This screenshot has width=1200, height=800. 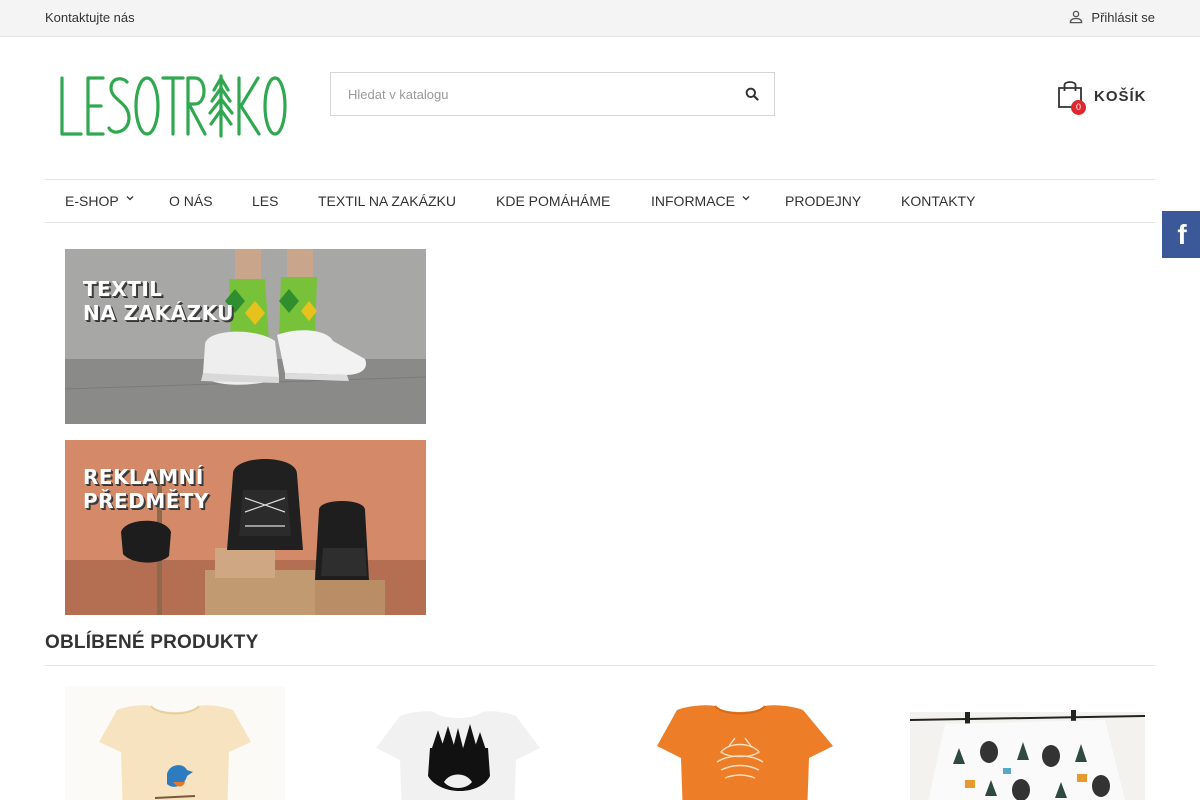 I want to click on banner-title: TEXTIL NA ZAKÁZKU, so click(x=158, y=301).